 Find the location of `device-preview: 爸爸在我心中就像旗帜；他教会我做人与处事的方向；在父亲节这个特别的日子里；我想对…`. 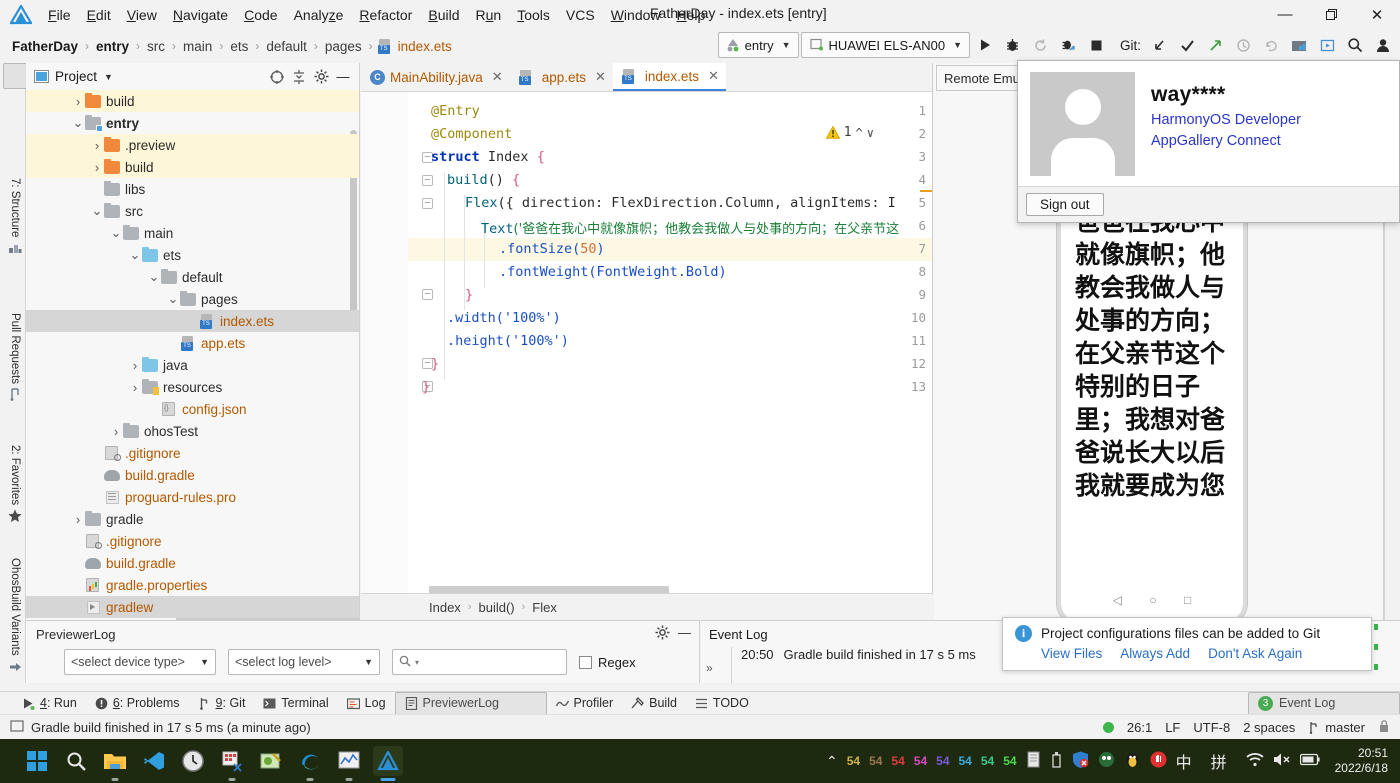

device-preview: 爸爸在我心中就像旗帜；他教会我做人与处事的方向；在父亲节这个特别的日子里；我想对… is located at coordinates (1152, 400).